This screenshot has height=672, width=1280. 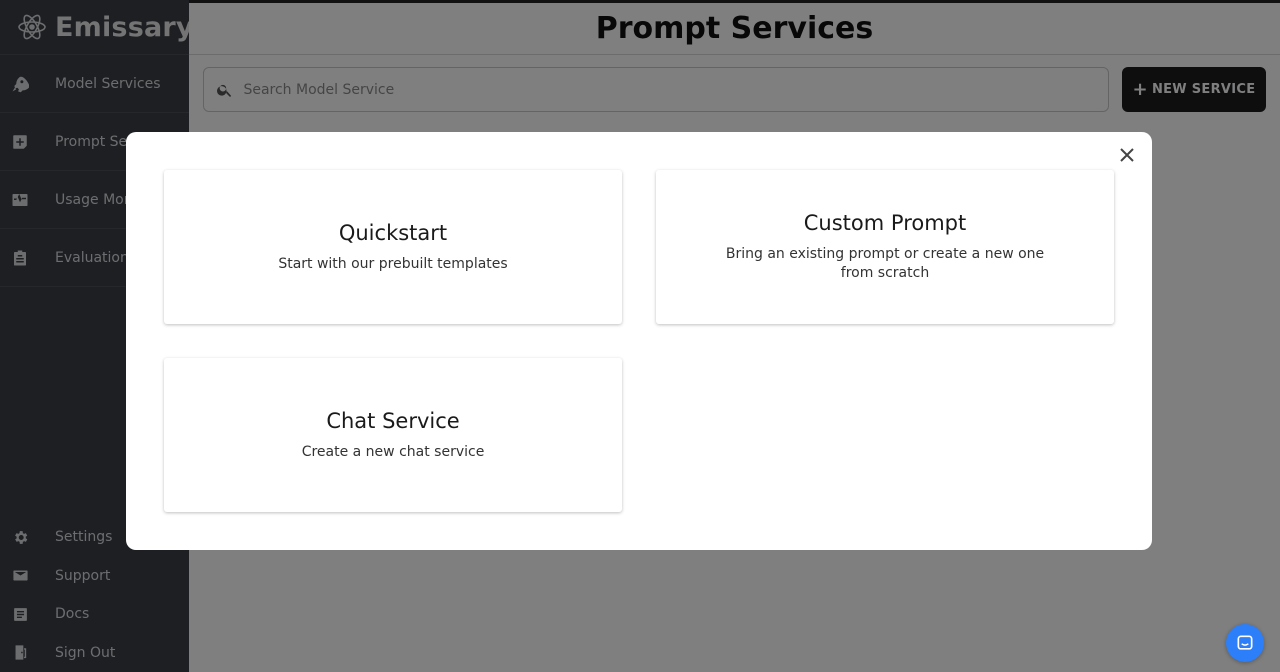 What do you see at coordinates (393, 420) in the screenshot?
I see `card-title: Chat Service` at bounding box center [393, 420].